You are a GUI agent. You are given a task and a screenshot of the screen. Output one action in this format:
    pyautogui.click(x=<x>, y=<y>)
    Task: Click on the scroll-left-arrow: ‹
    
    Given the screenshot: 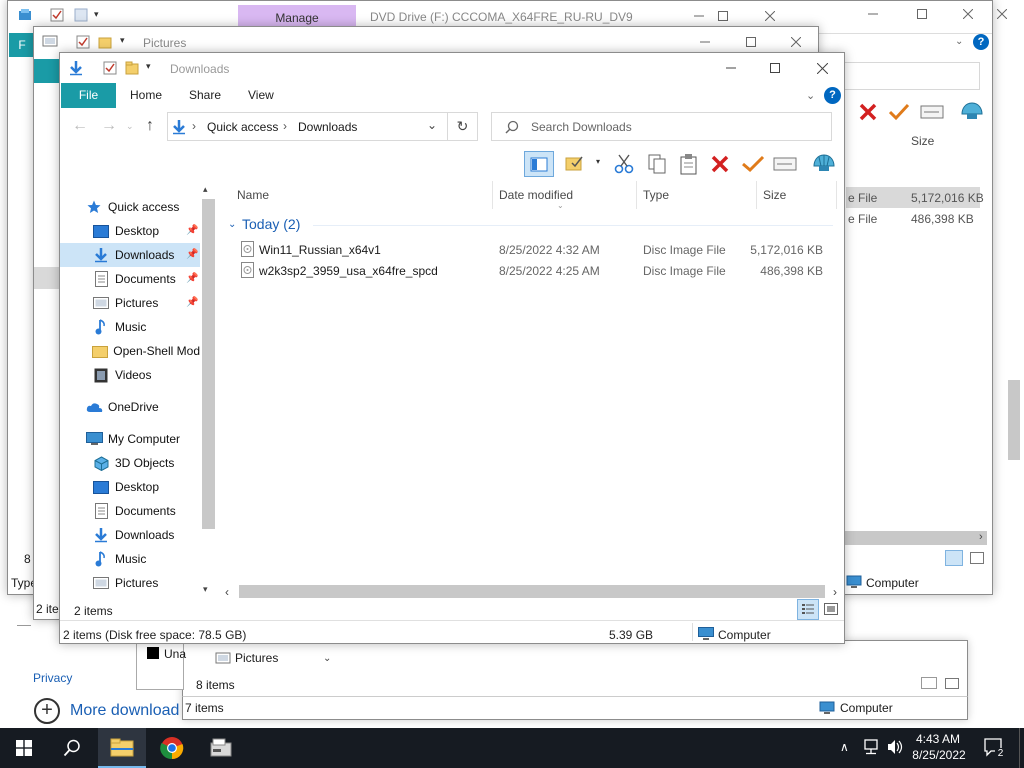 What is the action you would take?
    pyautogui.click(x=227, y=592)
    